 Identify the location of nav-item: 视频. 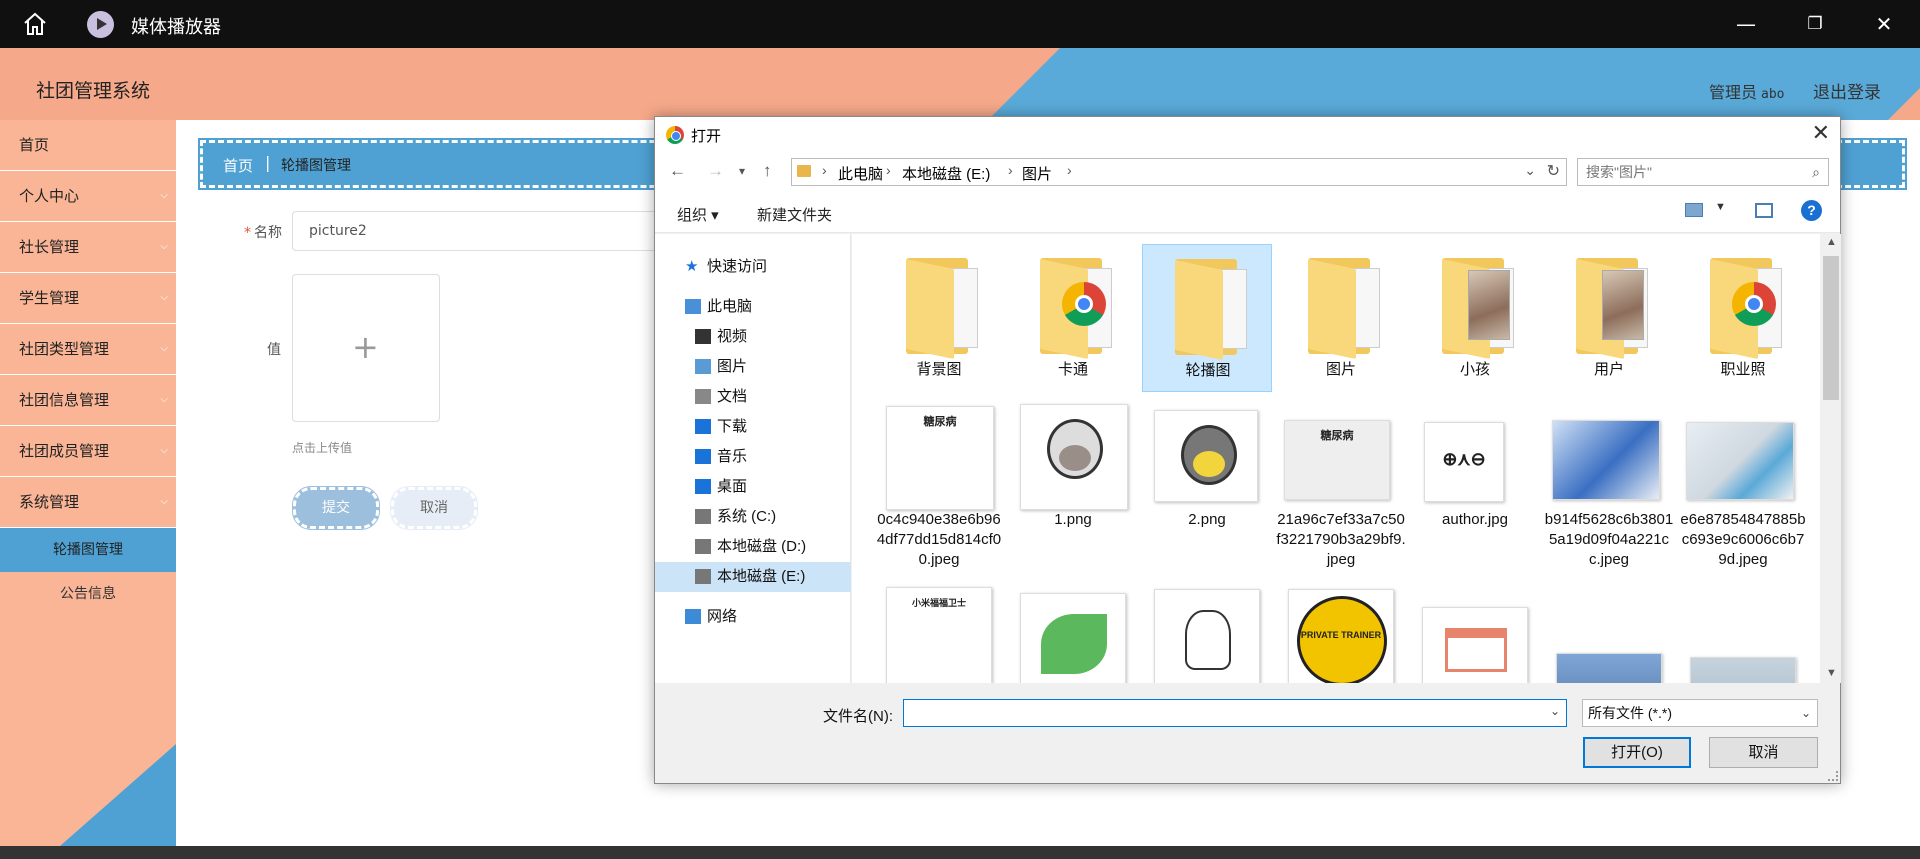
(753, 337).